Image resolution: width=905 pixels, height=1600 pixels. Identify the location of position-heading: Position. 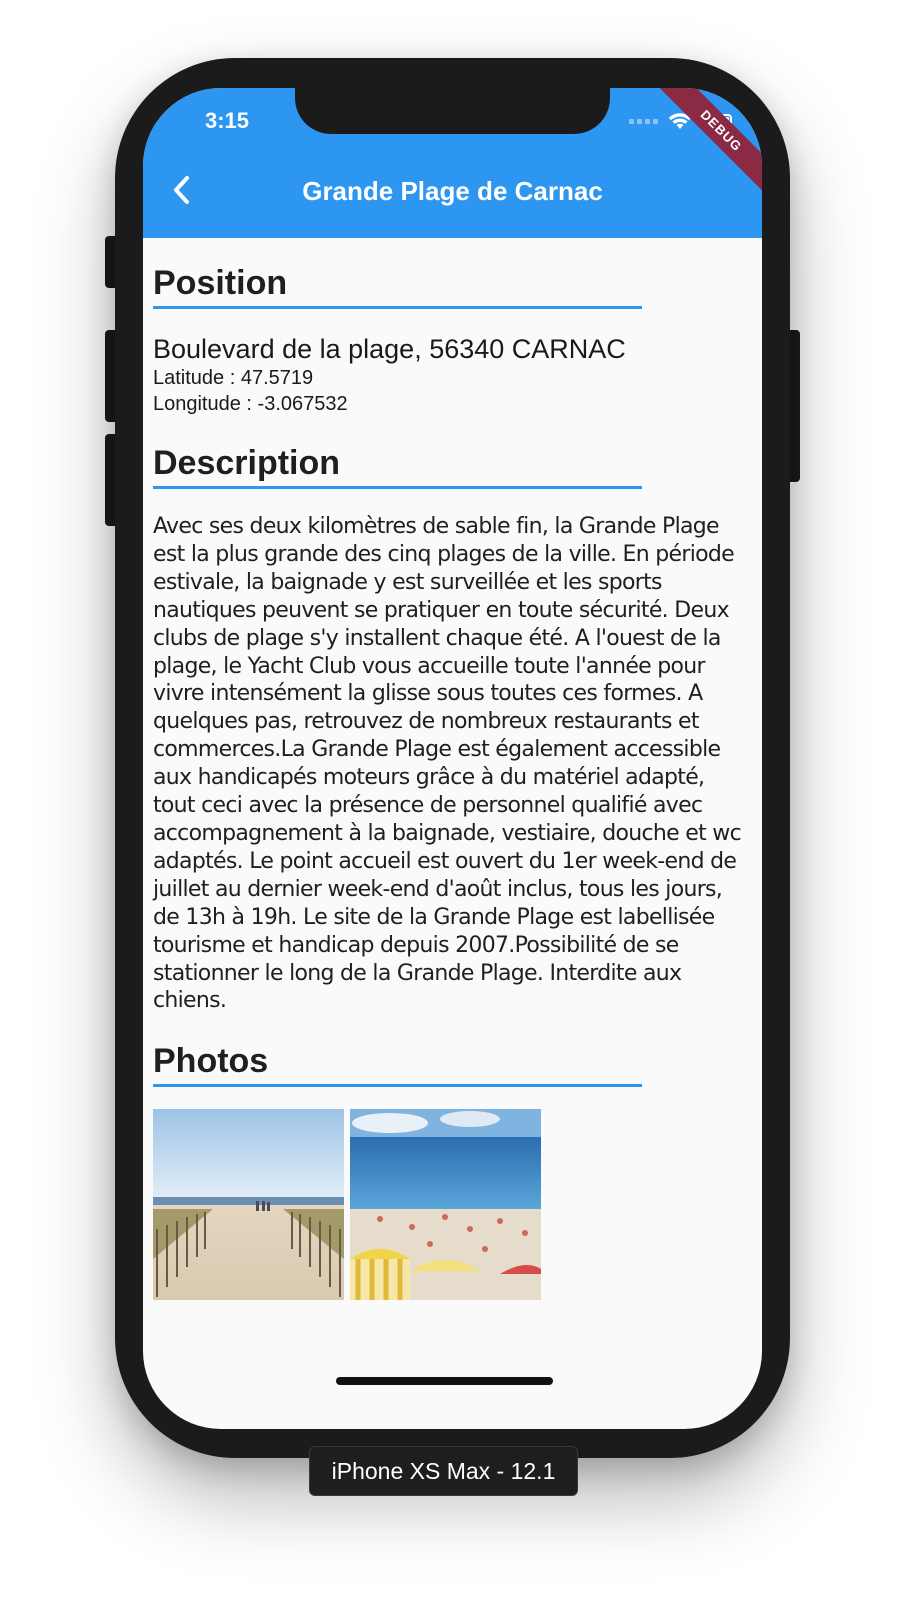
(397, 286).